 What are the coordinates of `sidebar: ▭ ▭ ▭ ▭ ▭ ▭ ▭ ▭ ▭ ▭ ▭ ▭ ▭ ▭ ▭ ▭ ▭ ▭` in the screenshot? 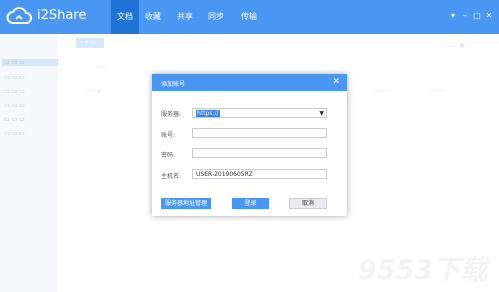 It's located at (29, 163).